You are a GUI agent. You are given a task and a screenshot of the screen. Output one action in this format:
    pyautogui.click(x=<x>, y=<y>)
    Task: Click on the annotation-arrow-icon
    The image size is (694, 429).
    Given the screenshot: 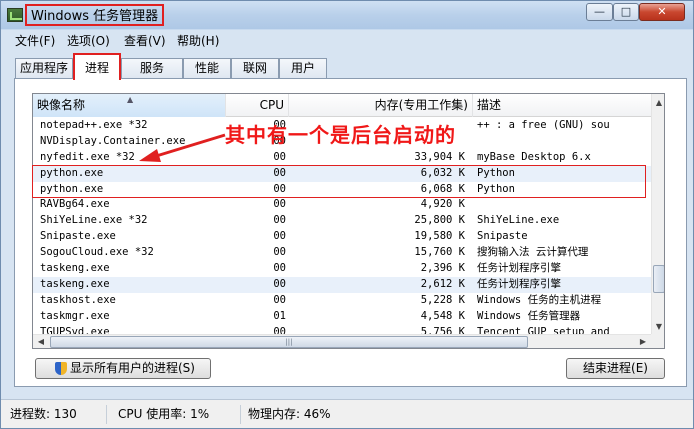 What is the action you would take?
    pyautogui.click(x=182, y=147)
    